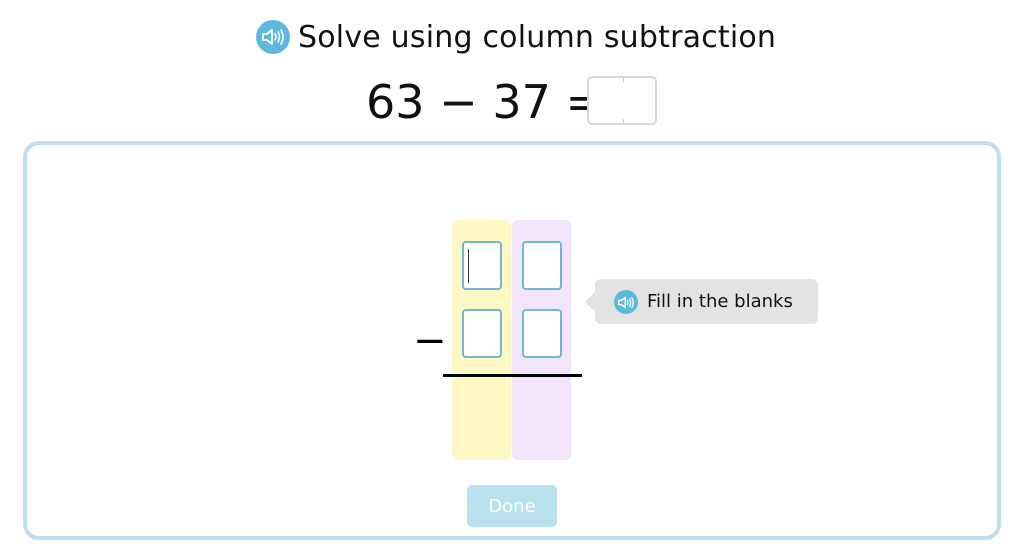 The width and height of the screenshot is (1024, 560). I want to click on question-header: Solve using column subtraction, so click(512, 38).